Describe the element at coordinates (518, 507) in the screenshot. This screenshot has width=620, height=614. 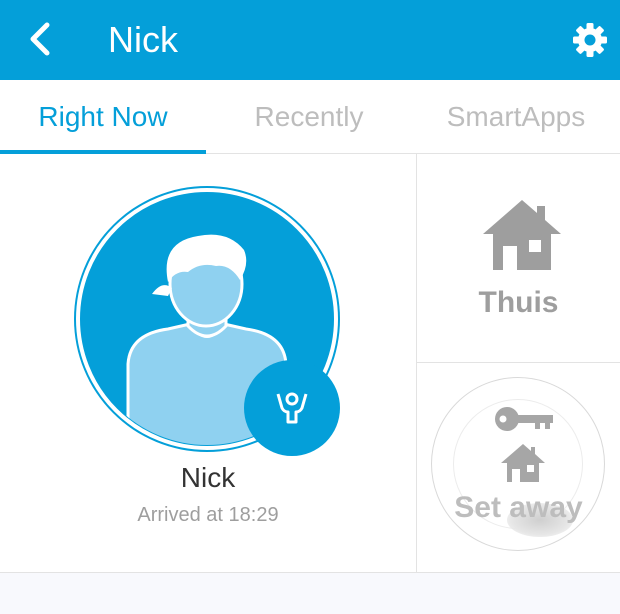
I see `routine-label: Set away` at that location.